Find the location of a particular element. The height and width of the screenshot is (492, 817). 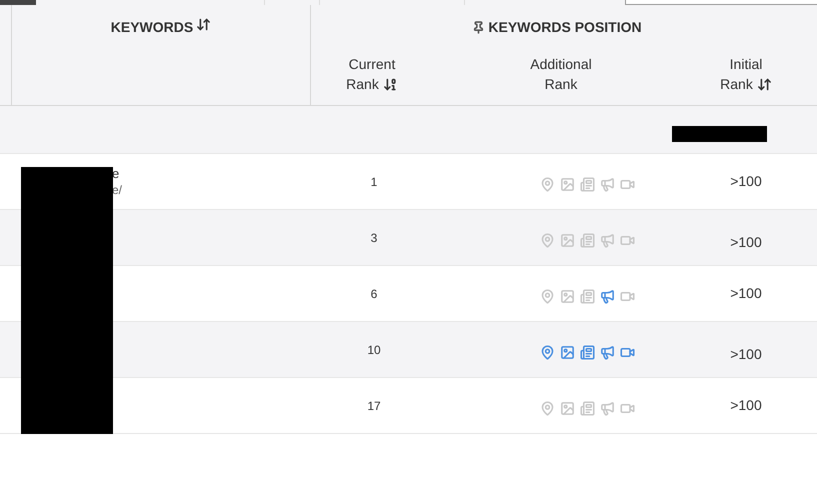

rank-value: 10 is located at coordinates (374, 350).